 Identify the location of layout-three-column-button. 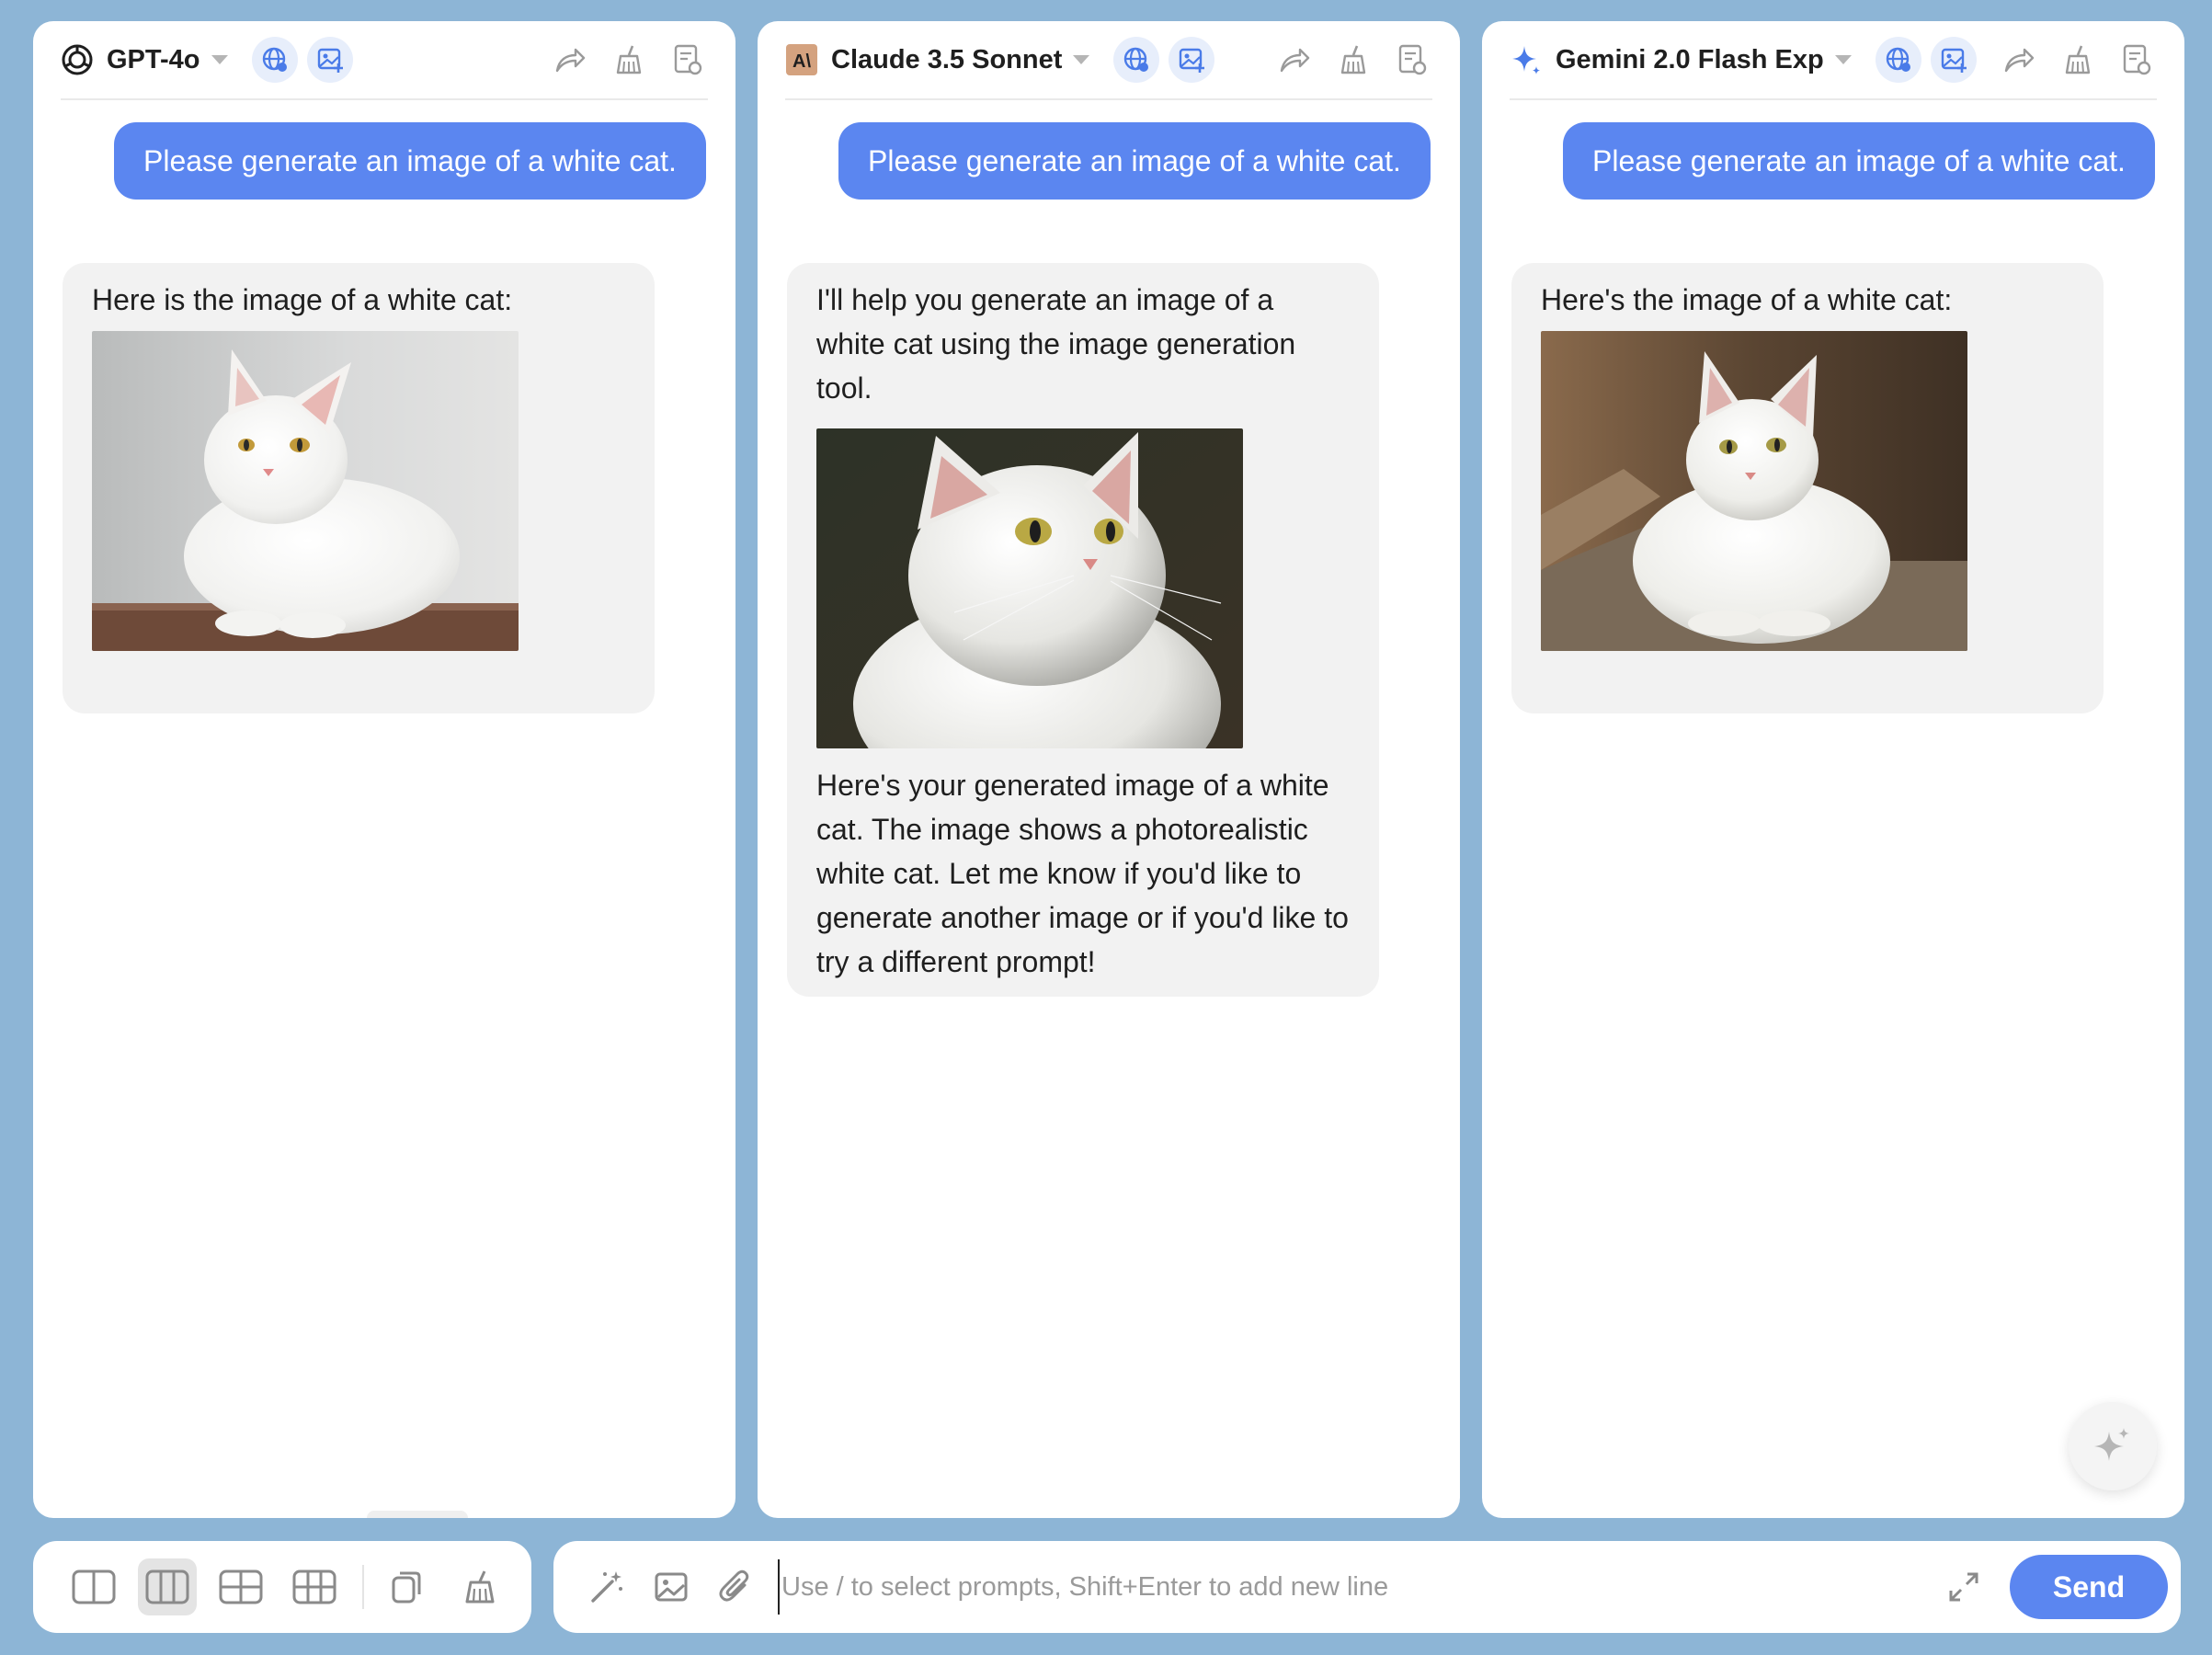
(167, 1586).